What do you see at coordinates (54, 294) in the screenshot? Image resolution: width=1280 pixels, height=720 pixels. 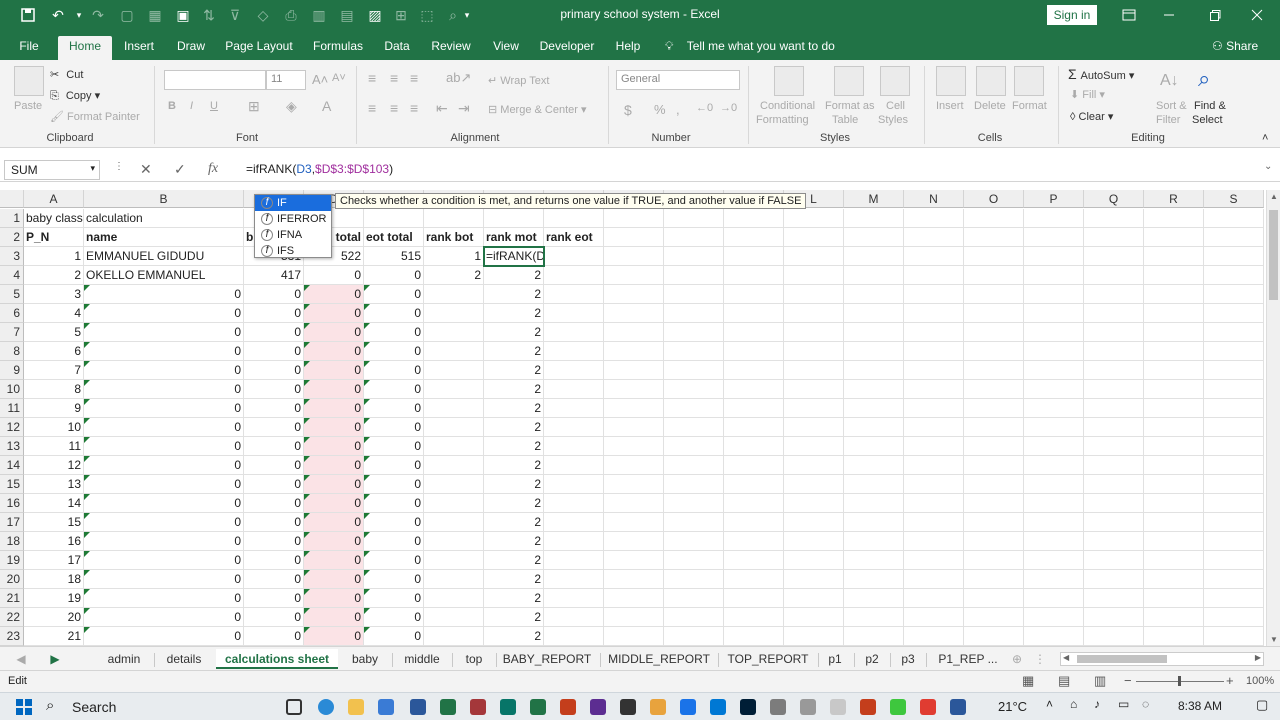 I see `data-cell: 3` at bounding box center [54, 294].